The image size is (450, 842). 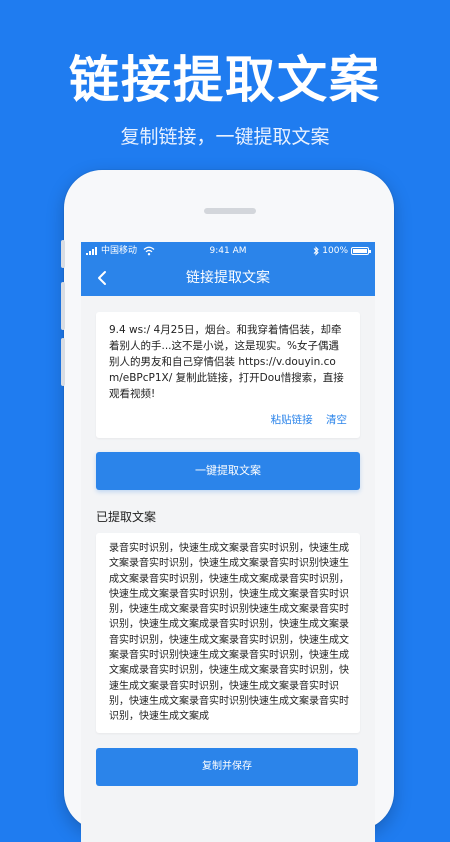 What do you see at coordinates (361, 251) in the screenshot?
I see `battery-icon` at bounding box center [361, 251].